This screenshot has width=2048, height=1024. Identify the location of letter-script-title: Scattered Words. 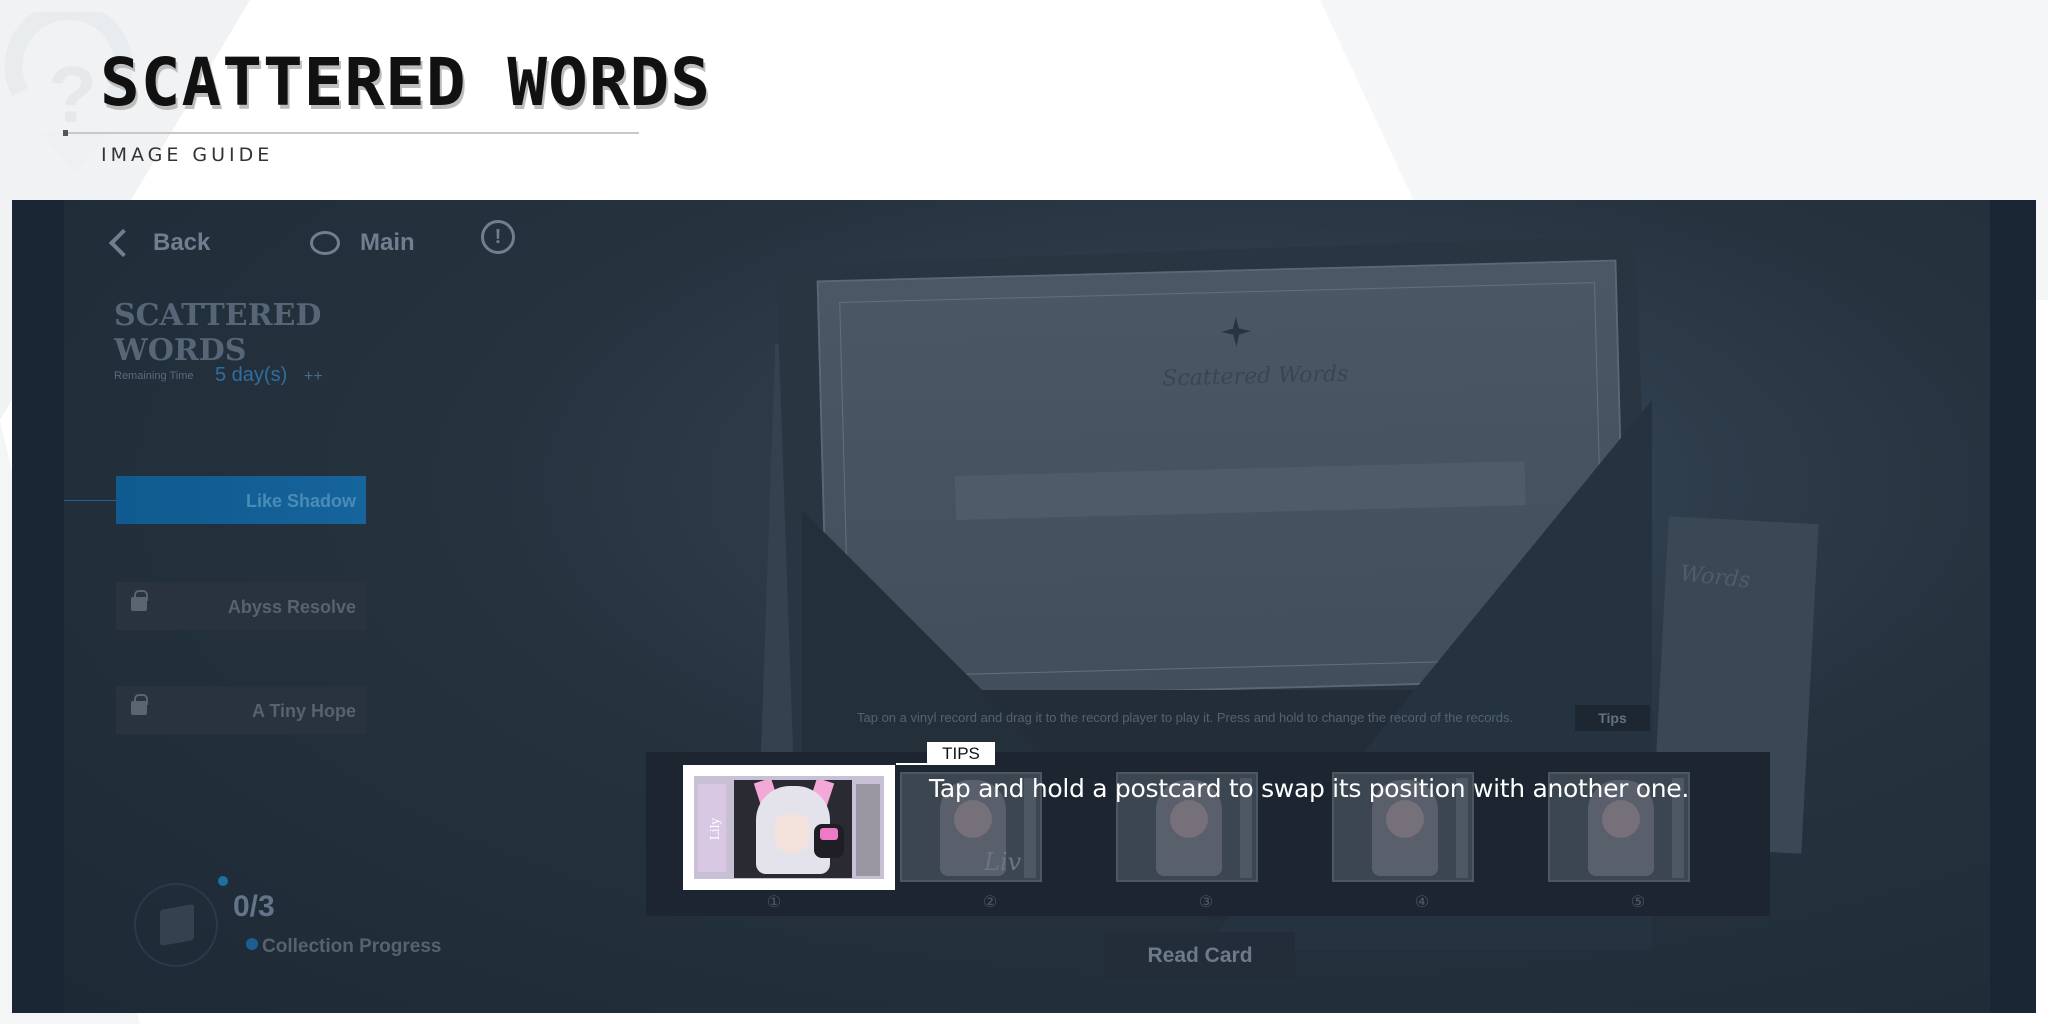
(1255, 376).